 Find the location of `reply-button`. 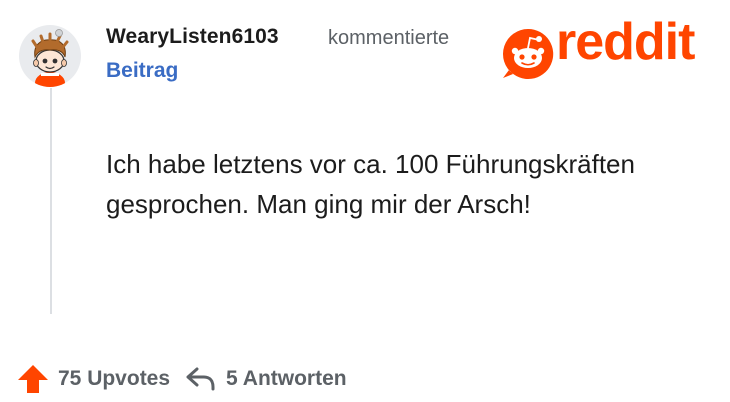

reply-button is located at coordinates (194, 379).